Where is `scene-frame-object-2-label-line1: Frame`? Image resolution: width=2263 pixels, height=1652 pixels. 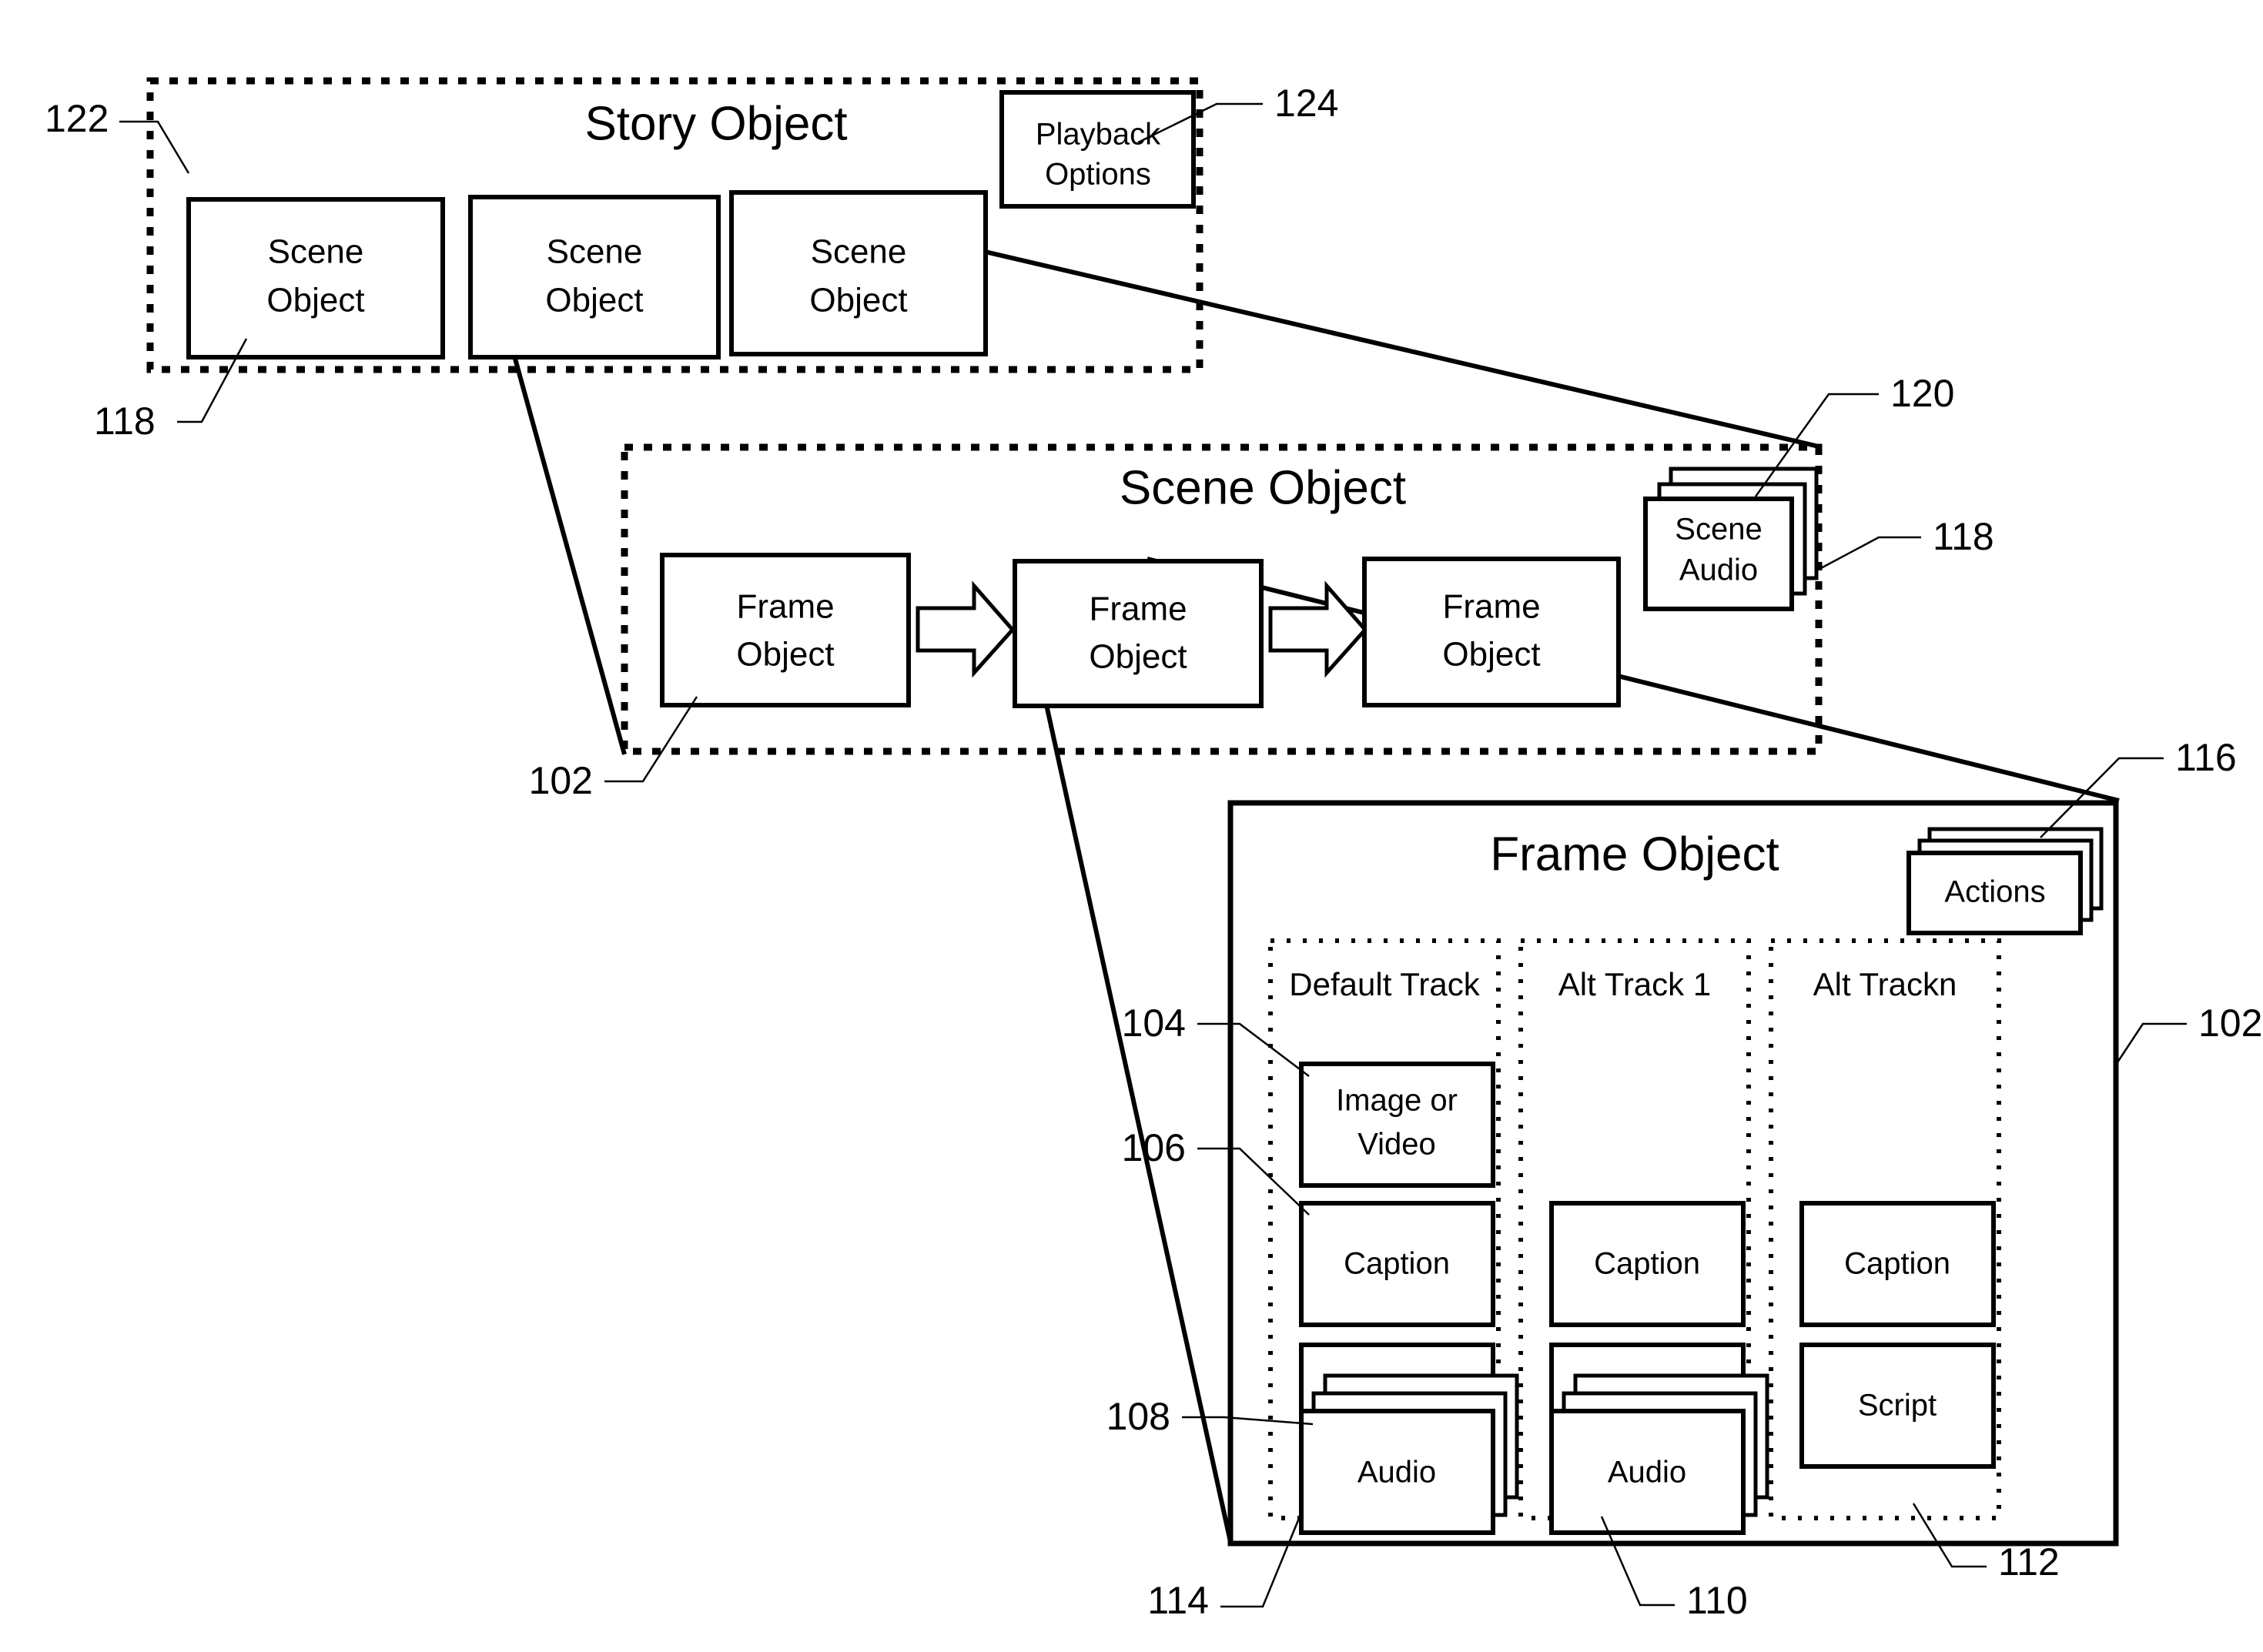
scene-frame-object-2-label-line1: Frame is located at coordinates (1138, 609).